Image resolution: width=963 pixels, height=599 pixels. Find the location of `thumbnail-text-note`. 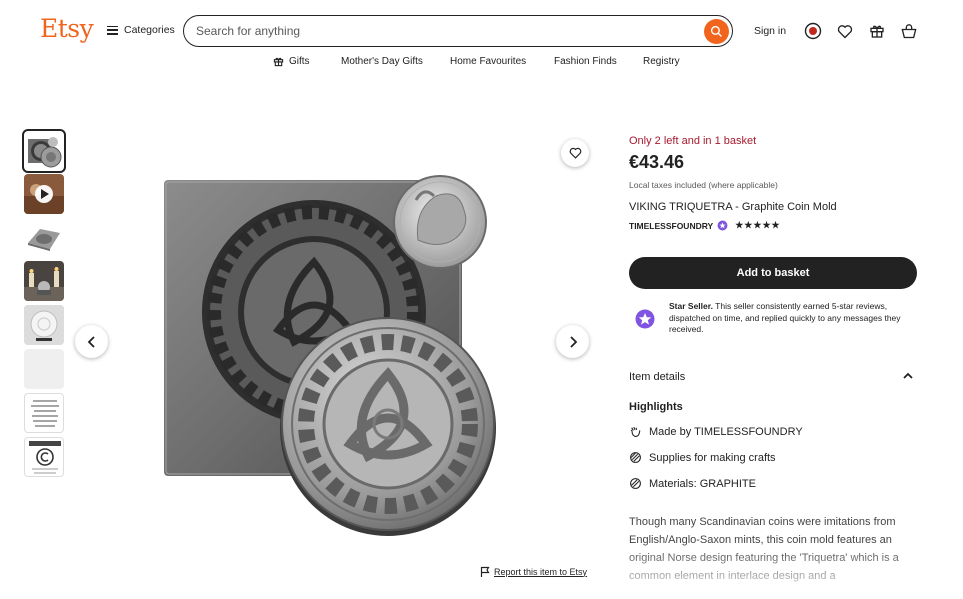

thumbnail-text-note is located at coordinates (44, 413).